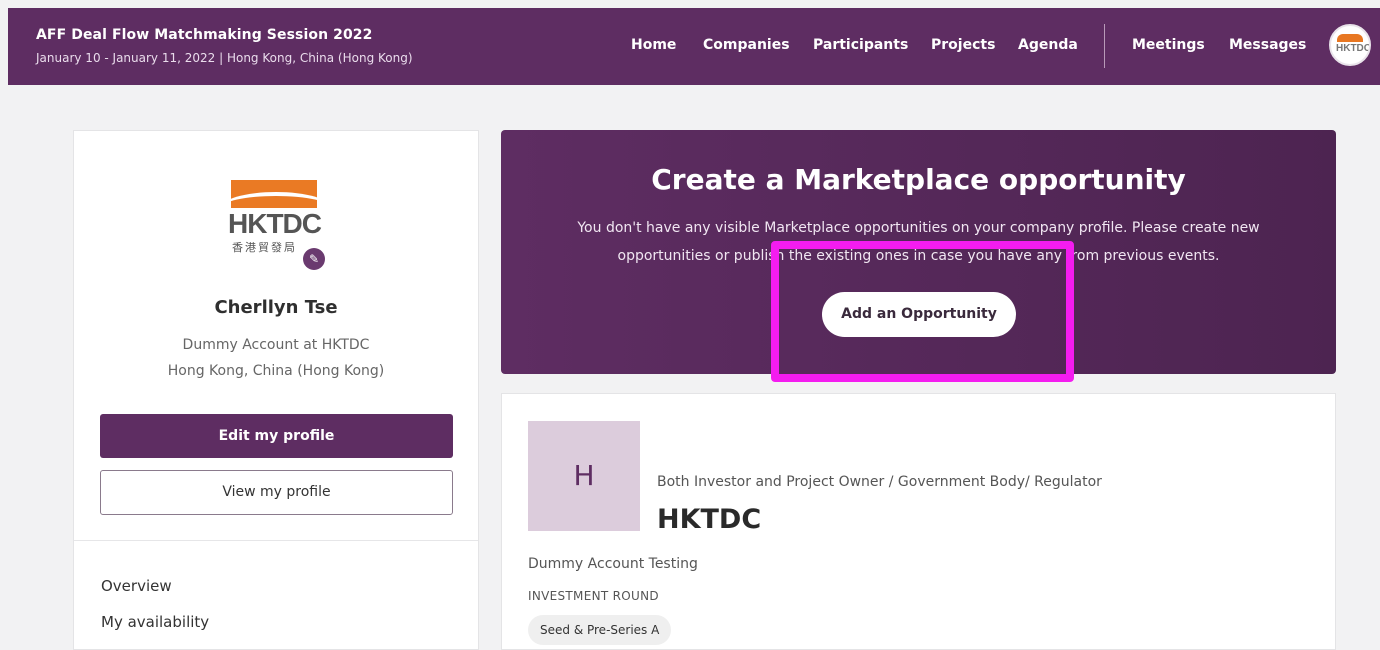 The width and height of the screenshot is (1380, 650). What do you see at coordinates (276, 371) in the screenshot?
I see `profile-location: Hong Kong, China (Hong Kong)` at bounding box center [276, 371].